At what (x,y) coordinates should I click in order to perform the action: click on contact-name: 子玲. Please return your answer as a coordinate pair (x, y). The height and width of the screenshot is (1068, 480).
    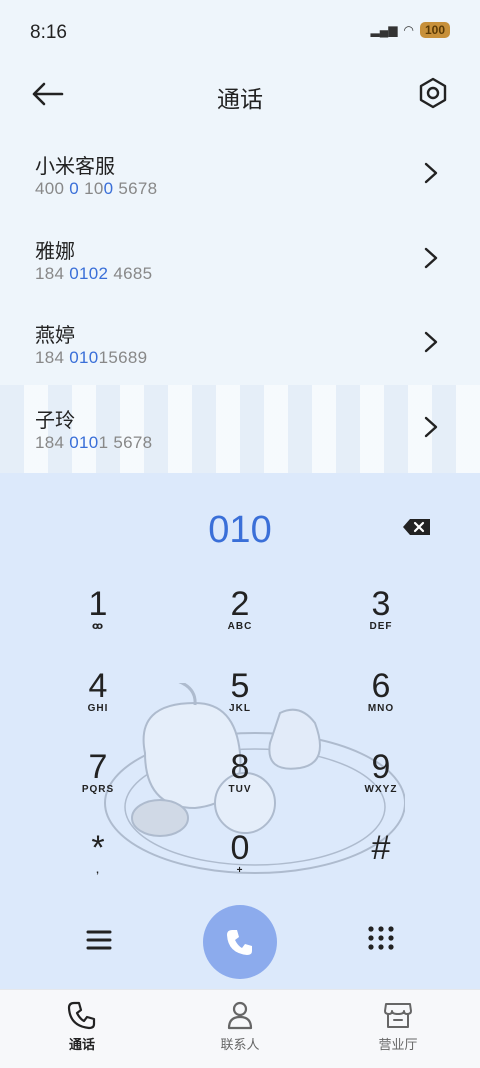
    Looking at the image, I should click on (55, 420).